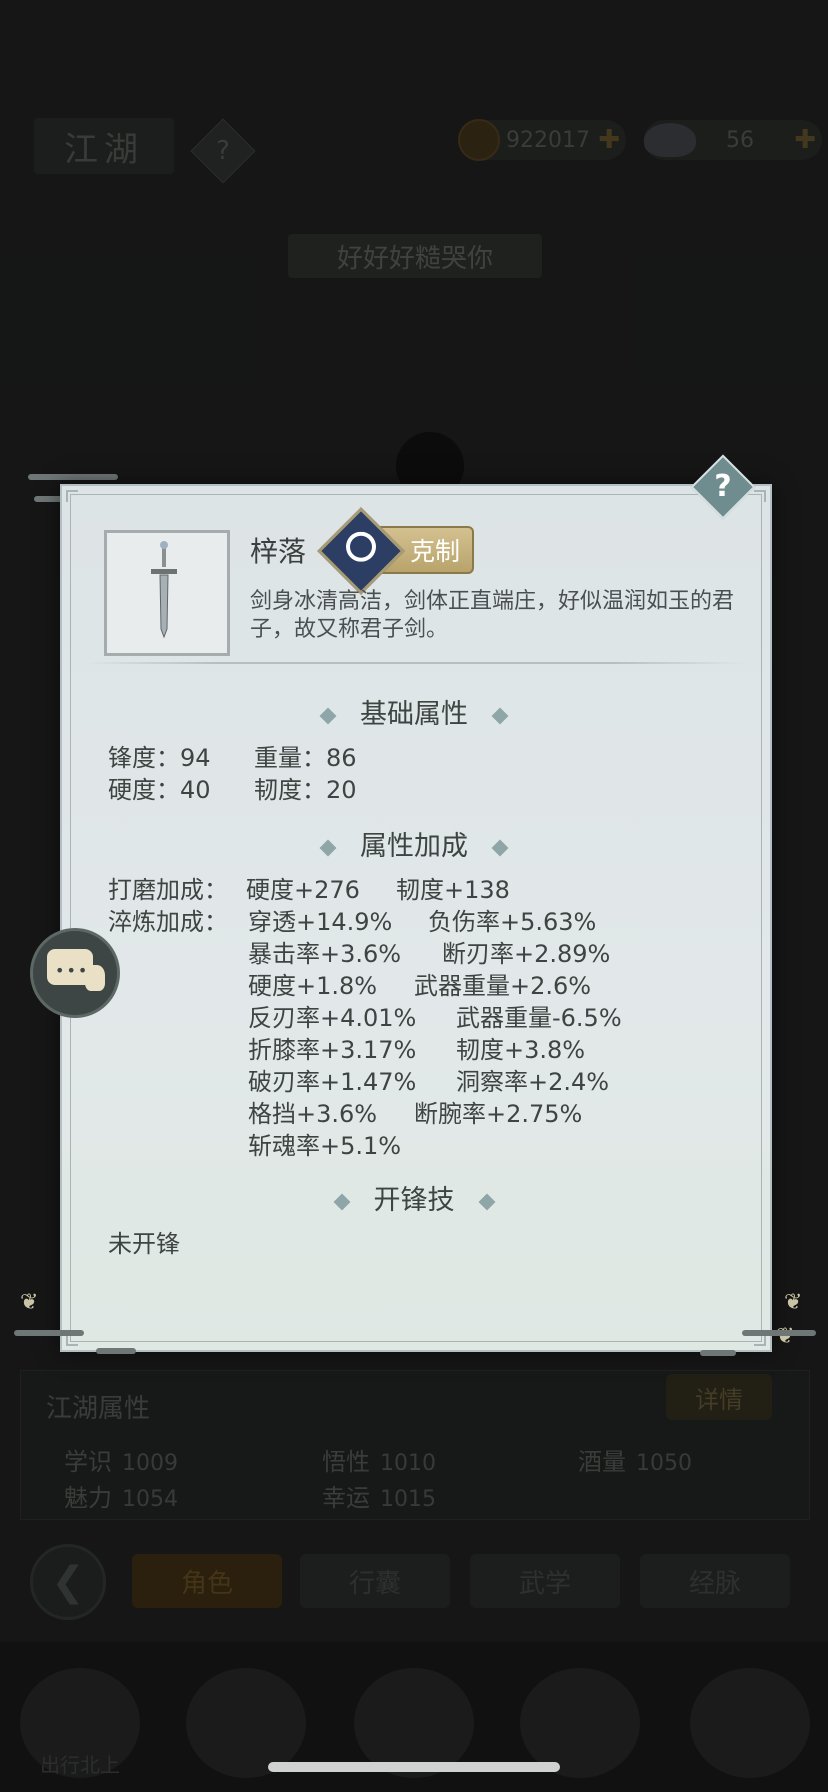 This screenshot has width=828, height=1792. I want to click on temper-value: 破刃率+1.47%, so click(332, 1082).